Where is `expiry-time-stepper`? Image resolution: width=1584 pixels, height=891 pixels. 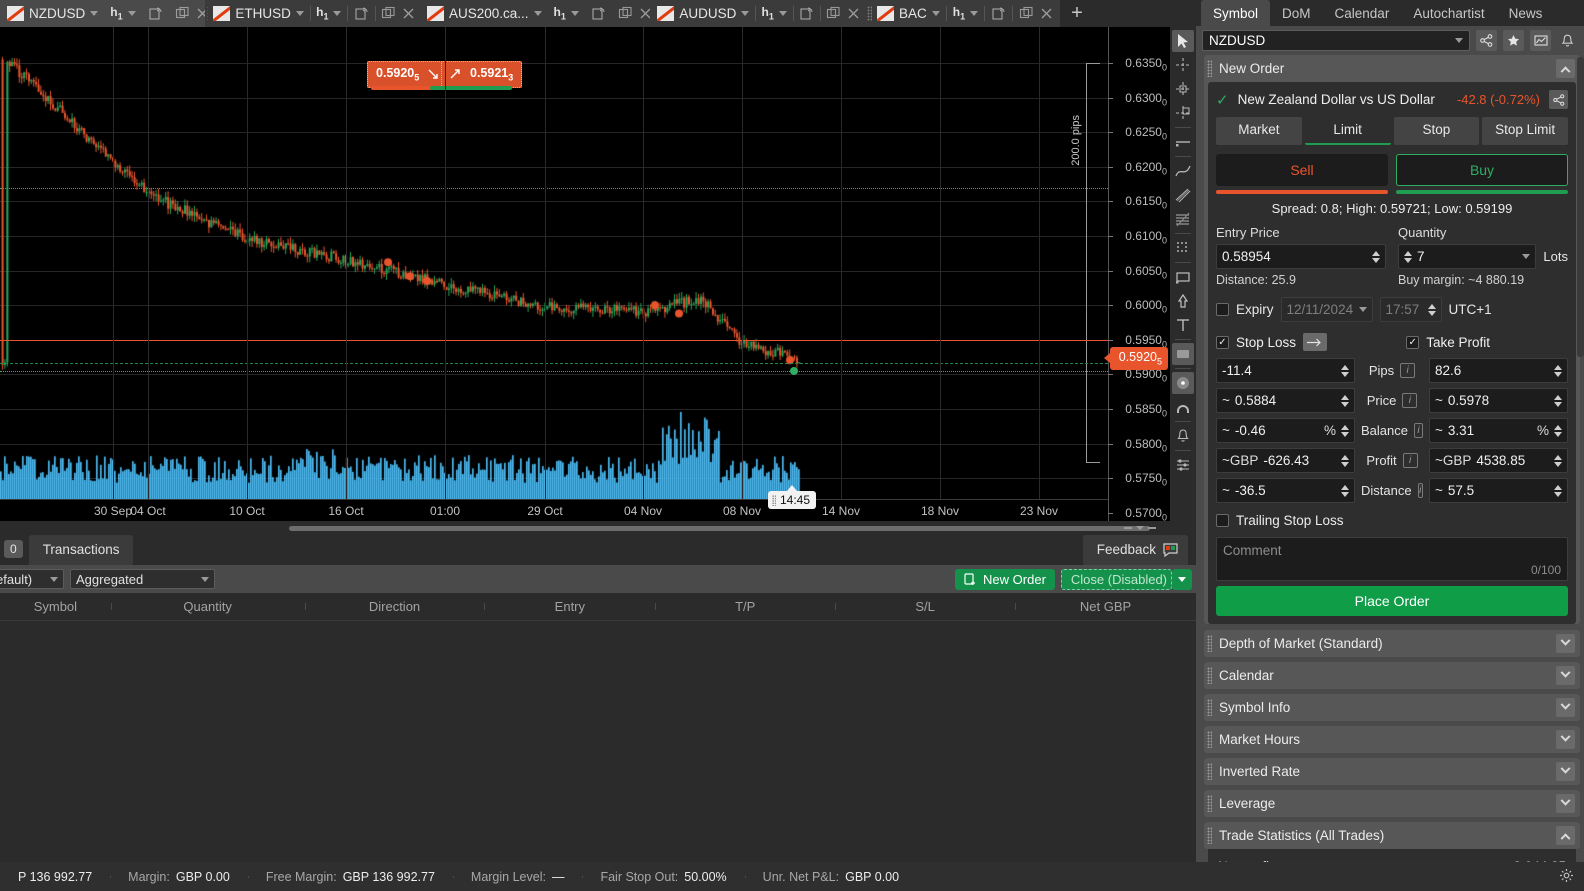
expiry-time-stepper is located at coordinates (1431, 309).